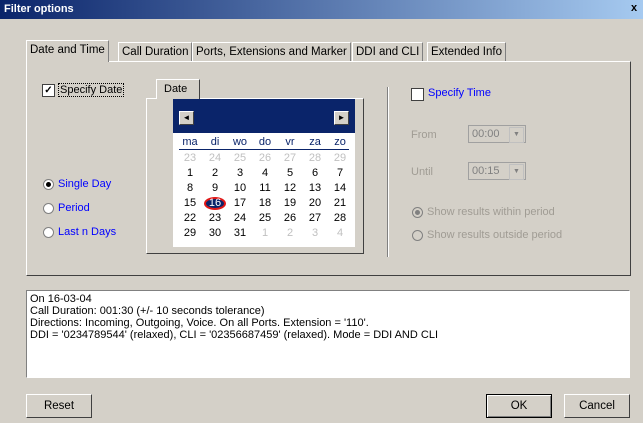  What do you see at coordinates (340, 188) in the screenshot?
I see `calendar-day: 14` at bounding box center [340, 188].